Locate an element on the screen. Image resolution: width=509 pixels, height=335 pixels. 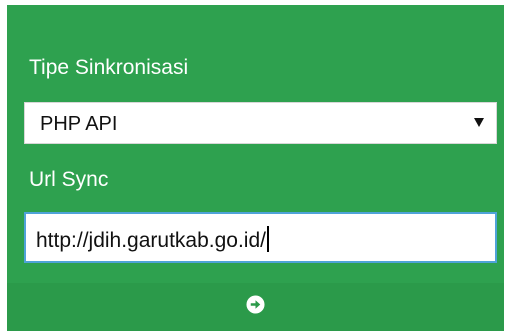
url-sync-input: http://jdih.garutkab.go.id/ is located at coordinates (260, 237).